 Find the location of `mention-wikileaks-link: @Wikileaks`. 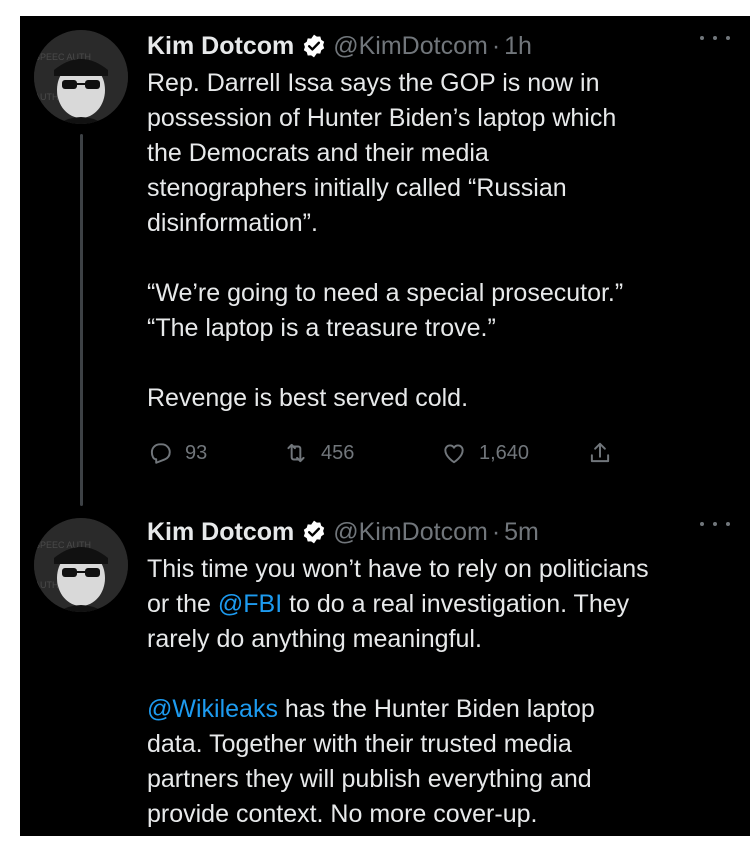

mention-wikileaks-link: @Wikileaks is located at coordinates (212, 709).